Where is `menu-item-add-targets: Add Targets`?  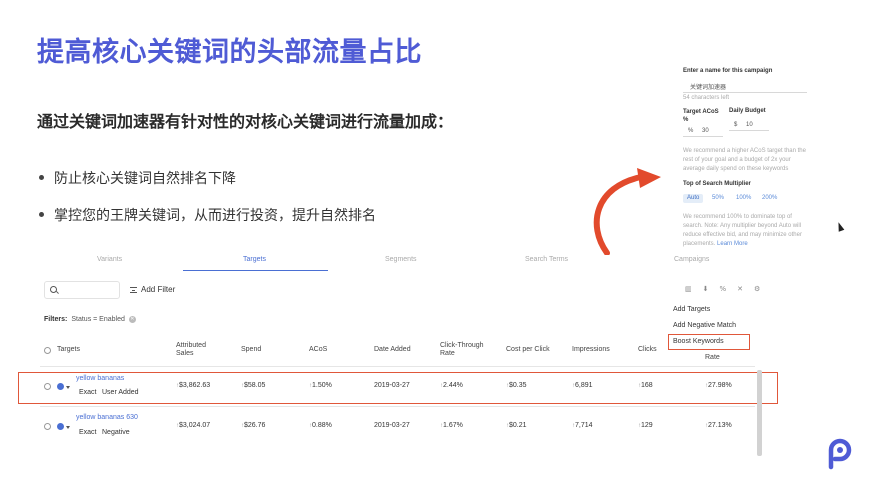
menu-item-add-targets: Add Targets is located at coordinates (691, 309).